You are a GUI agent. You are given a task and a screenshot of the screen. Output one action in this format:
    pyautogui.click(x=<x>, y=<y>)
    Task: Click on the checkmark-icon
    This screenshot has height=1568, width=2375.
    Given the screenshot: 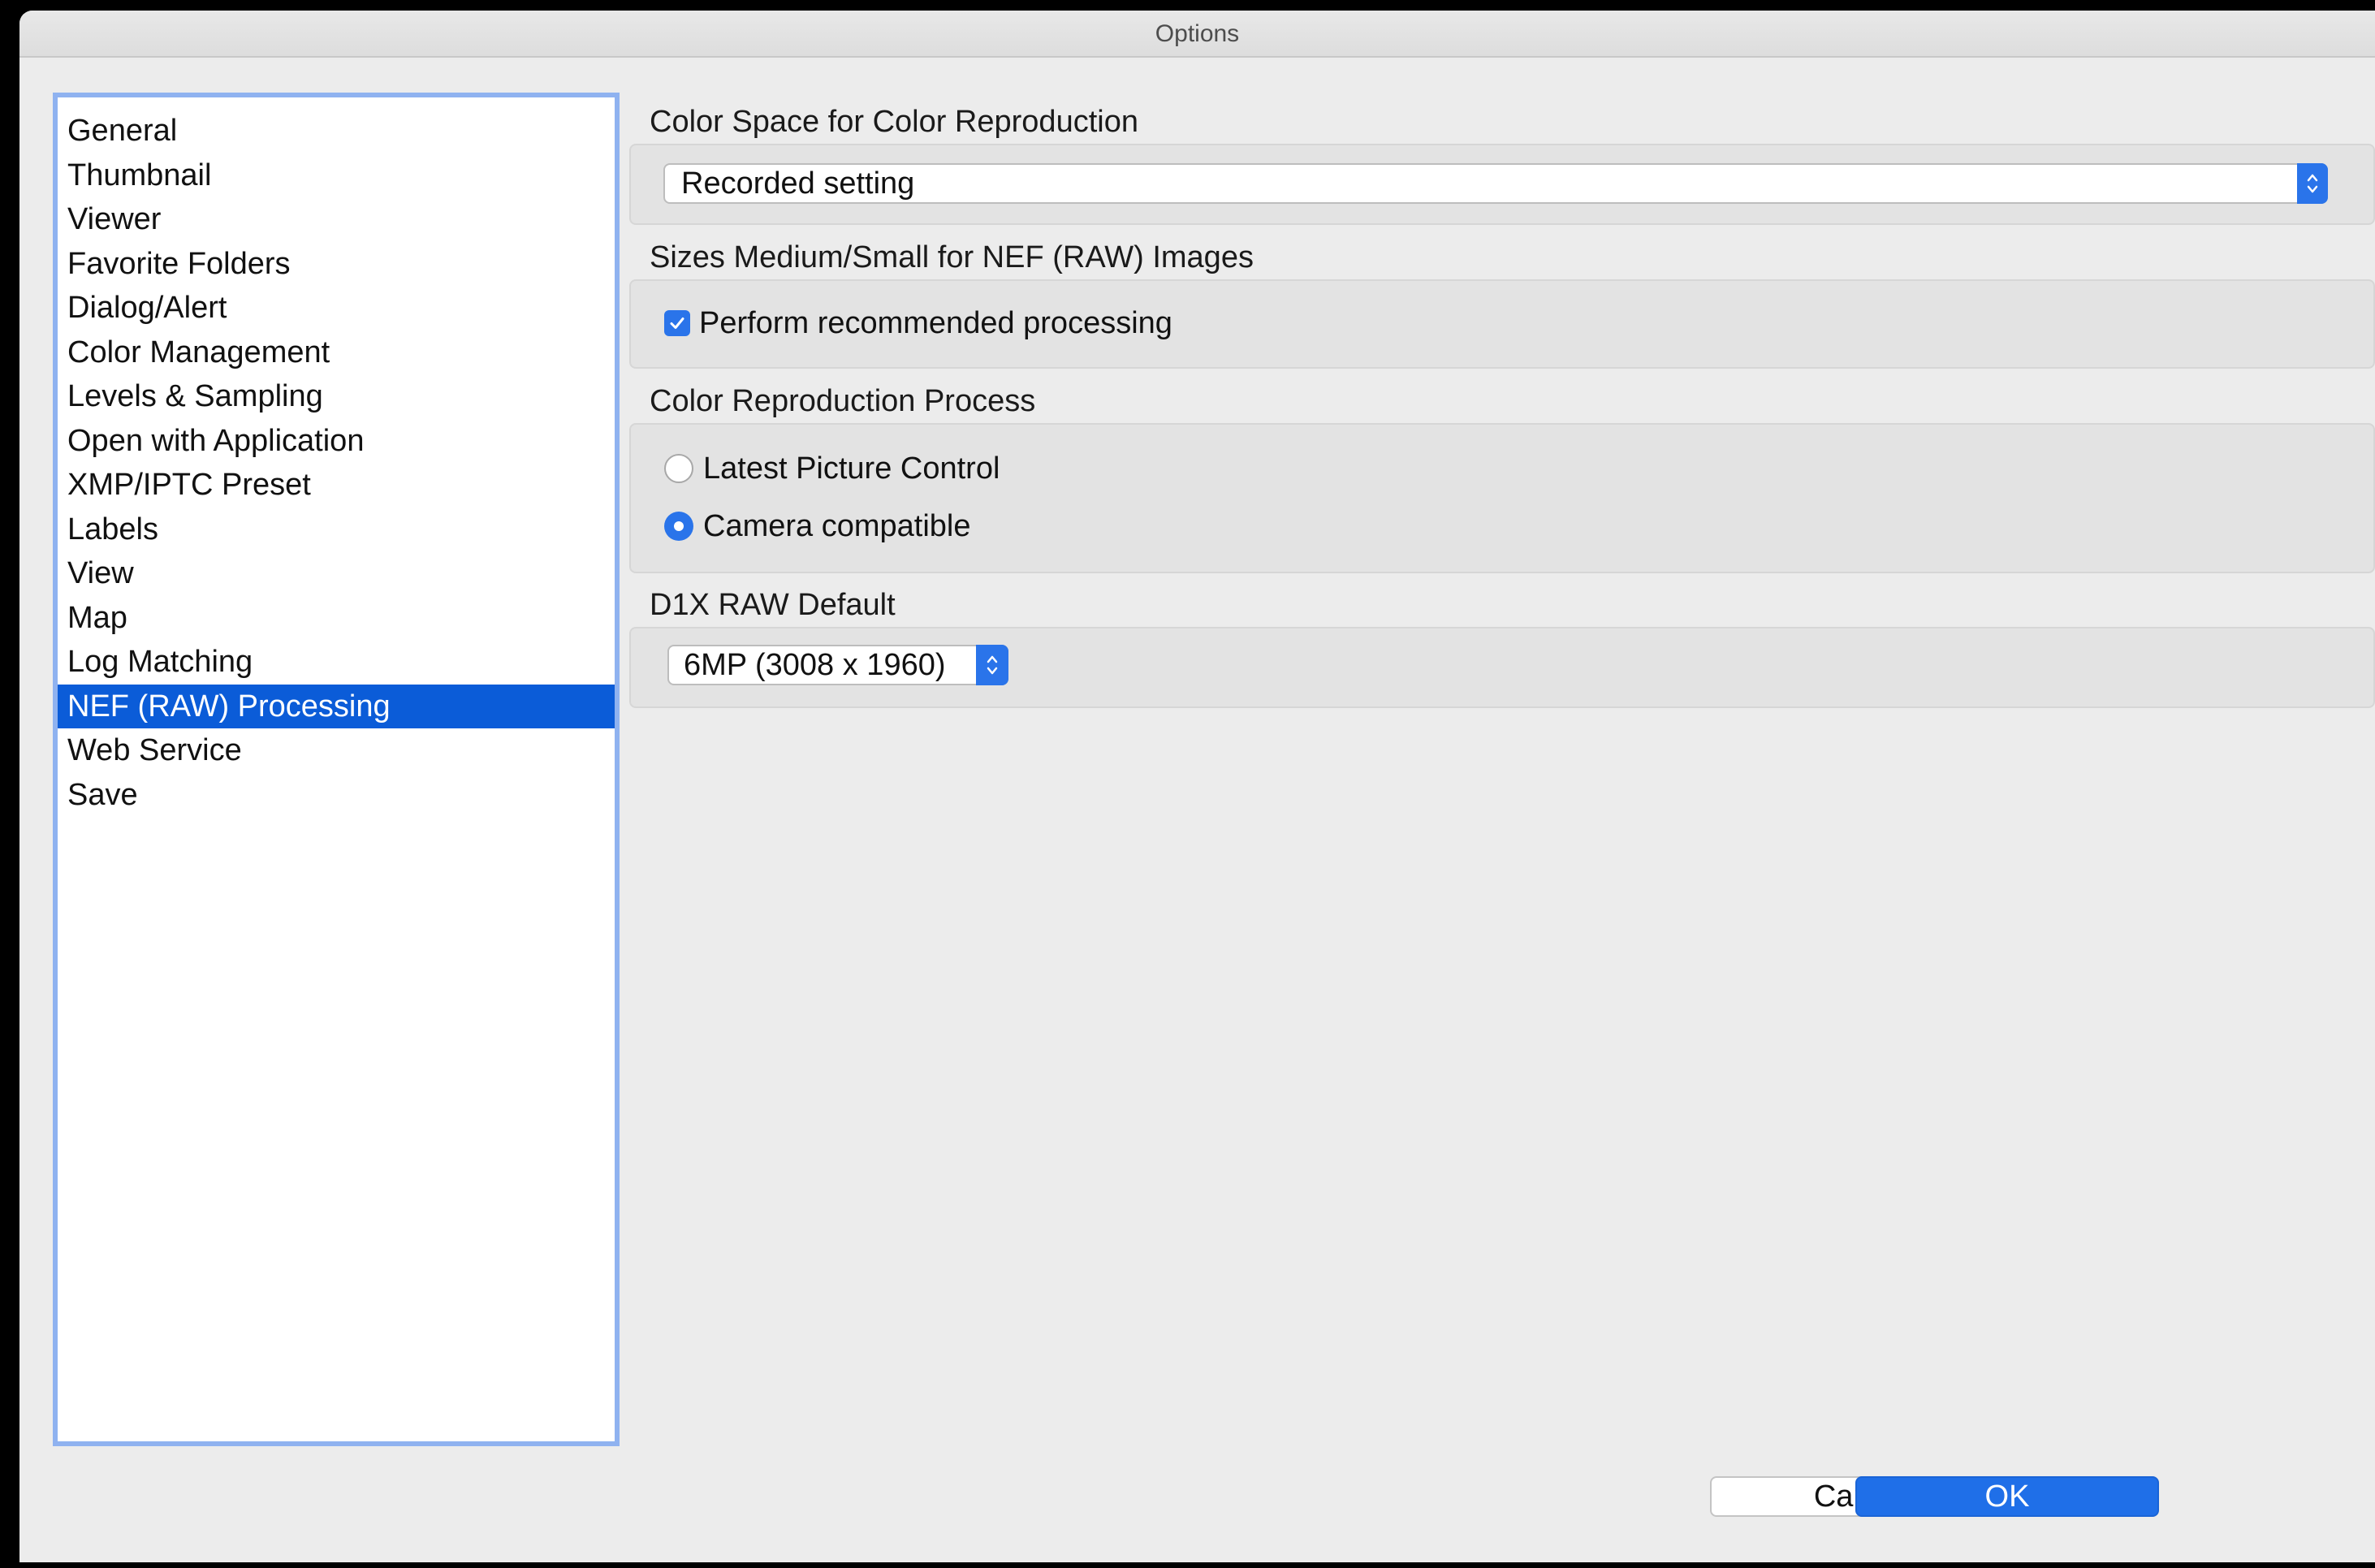 What is the action you would take?
    pyautogui.click(x=677, y=323)
    